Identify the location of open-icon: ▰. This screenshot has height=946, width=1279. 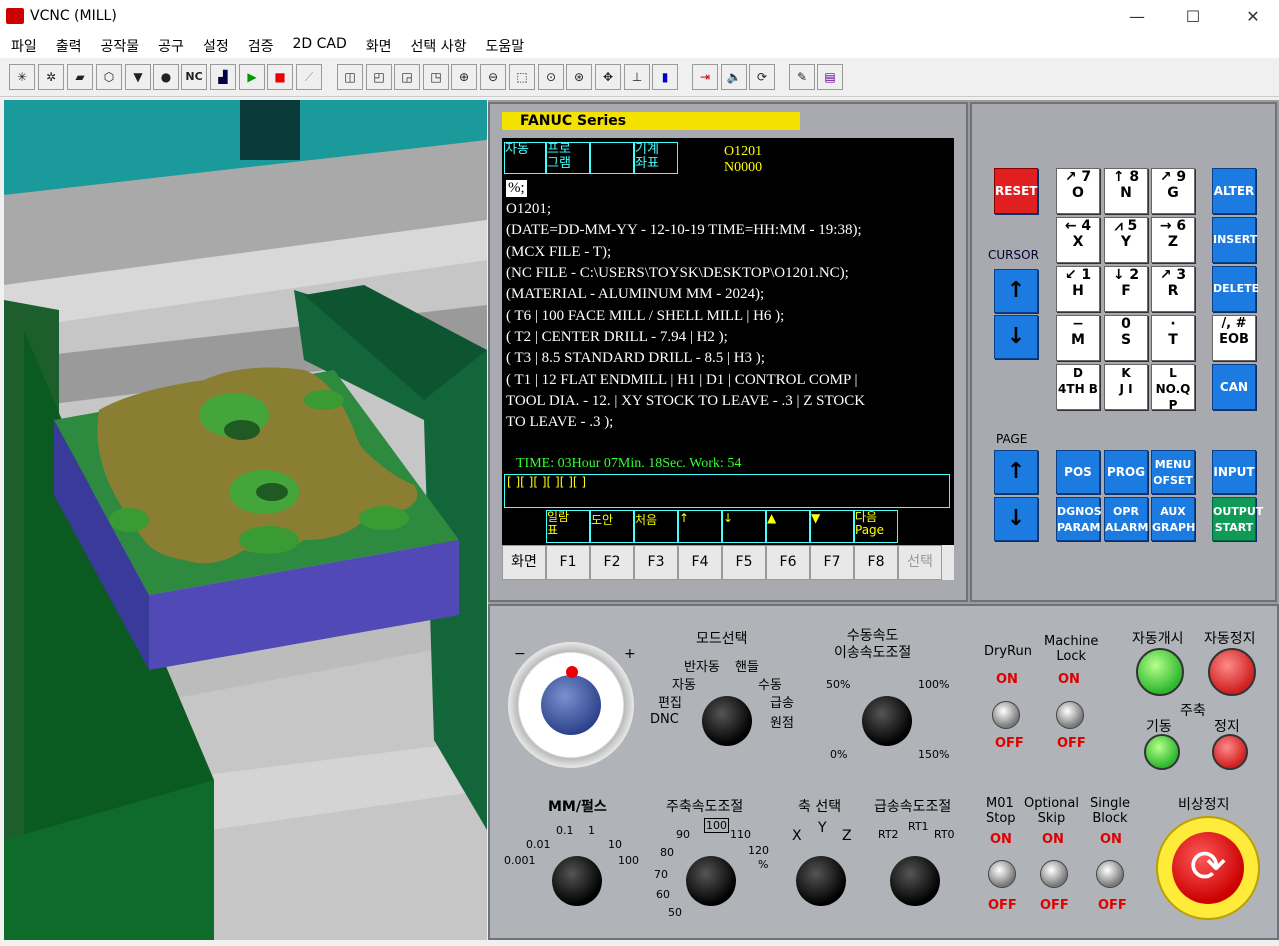
(80, 77).